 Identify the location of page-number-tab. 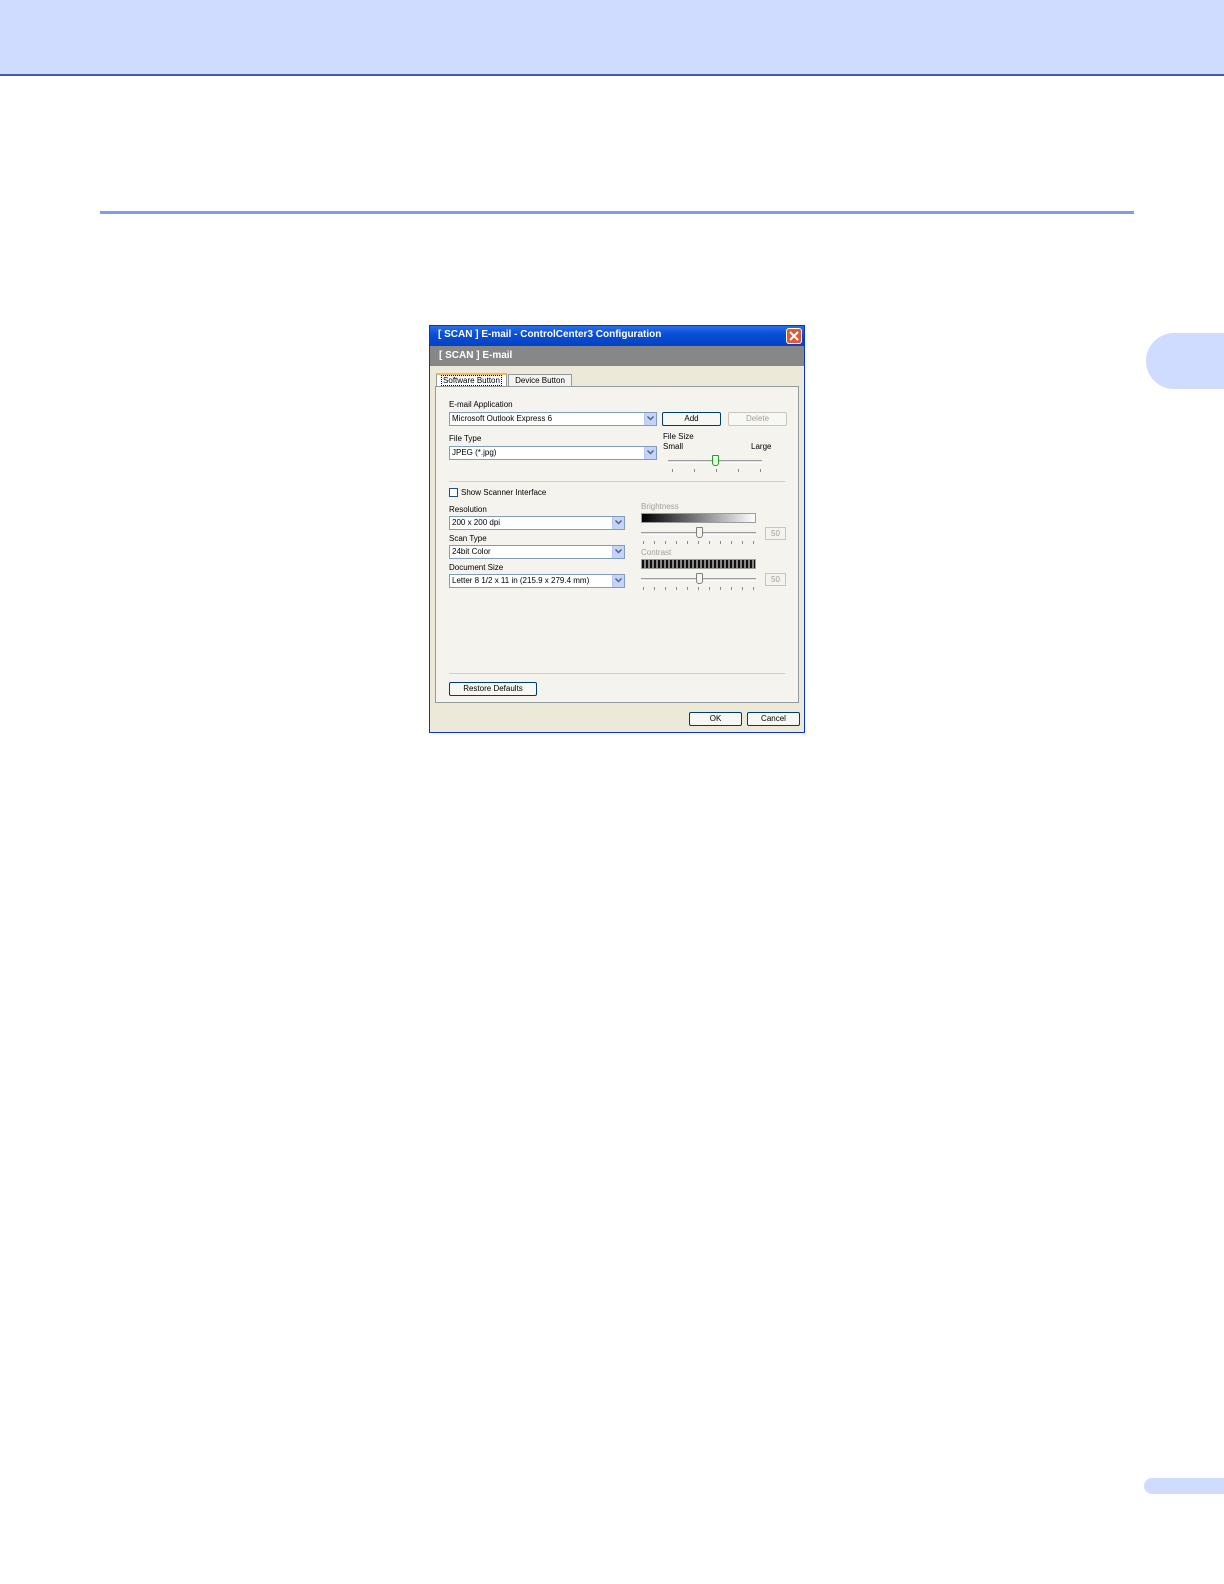
(1184, 1486).